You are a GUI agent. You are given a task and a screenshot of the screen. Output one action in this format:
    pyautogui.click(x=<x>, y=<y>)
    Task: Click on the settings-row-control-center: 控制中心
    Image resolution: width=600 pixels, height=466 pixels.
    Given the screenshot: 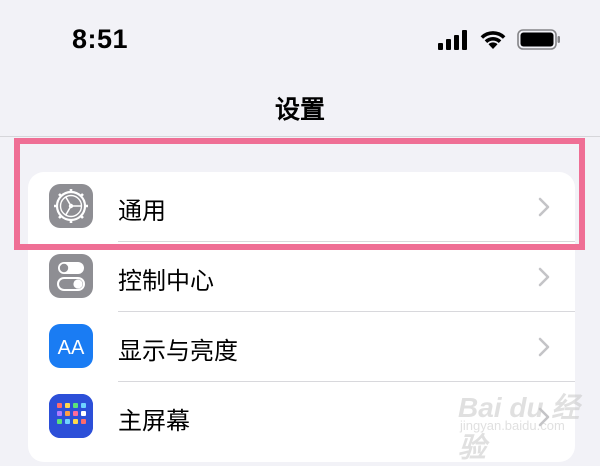 What is the action you would take?
    pyautogui.click(x=301, y=277)
    